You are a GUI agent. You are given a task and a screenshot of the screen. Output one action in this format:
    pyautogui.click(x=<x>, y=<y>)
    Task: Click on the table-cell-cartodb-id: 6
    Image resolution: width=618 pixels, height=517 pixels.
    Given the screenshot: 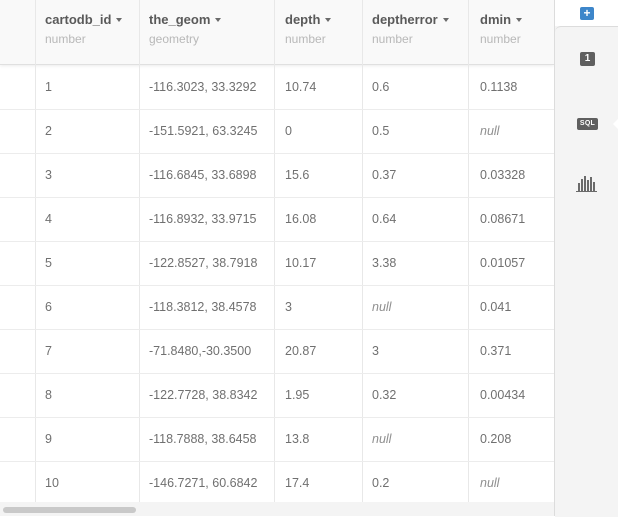 What is the action you would take?
    pyautogui.click(x=48, y=307)
    